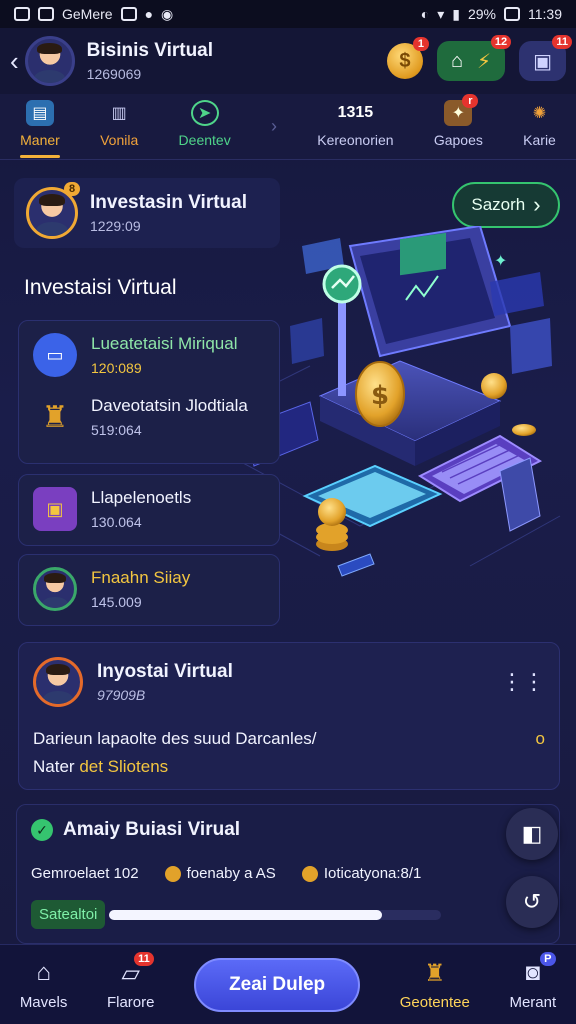 The image size is (576, 1024). Describe the element at coordinates (540, 738) in the screenshot. I see `status-indicator: o` at that location.